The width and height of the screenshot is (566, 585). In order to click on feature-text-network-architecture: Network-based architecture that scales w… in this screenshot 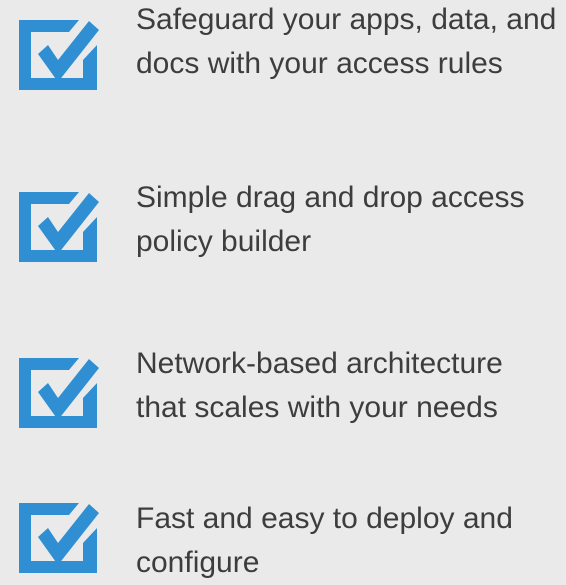, I will do `click(319, 385)`.